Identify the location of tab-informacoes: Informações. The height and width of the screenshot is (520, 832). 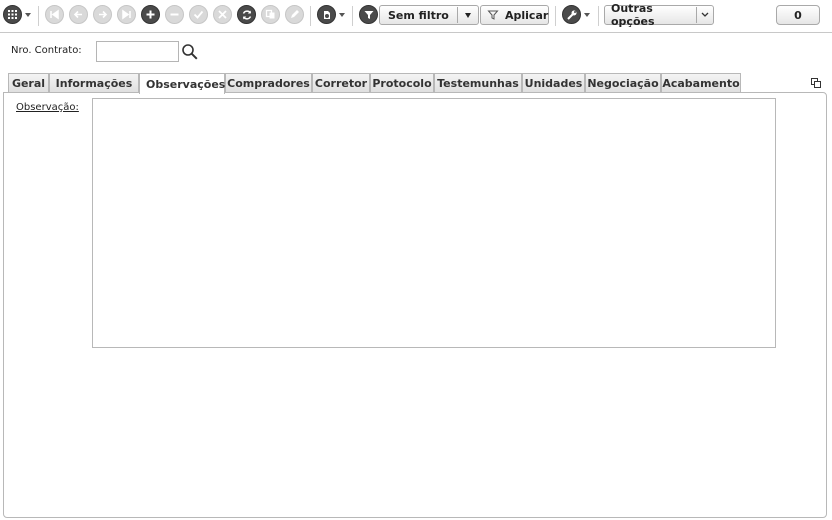
(94, 83).